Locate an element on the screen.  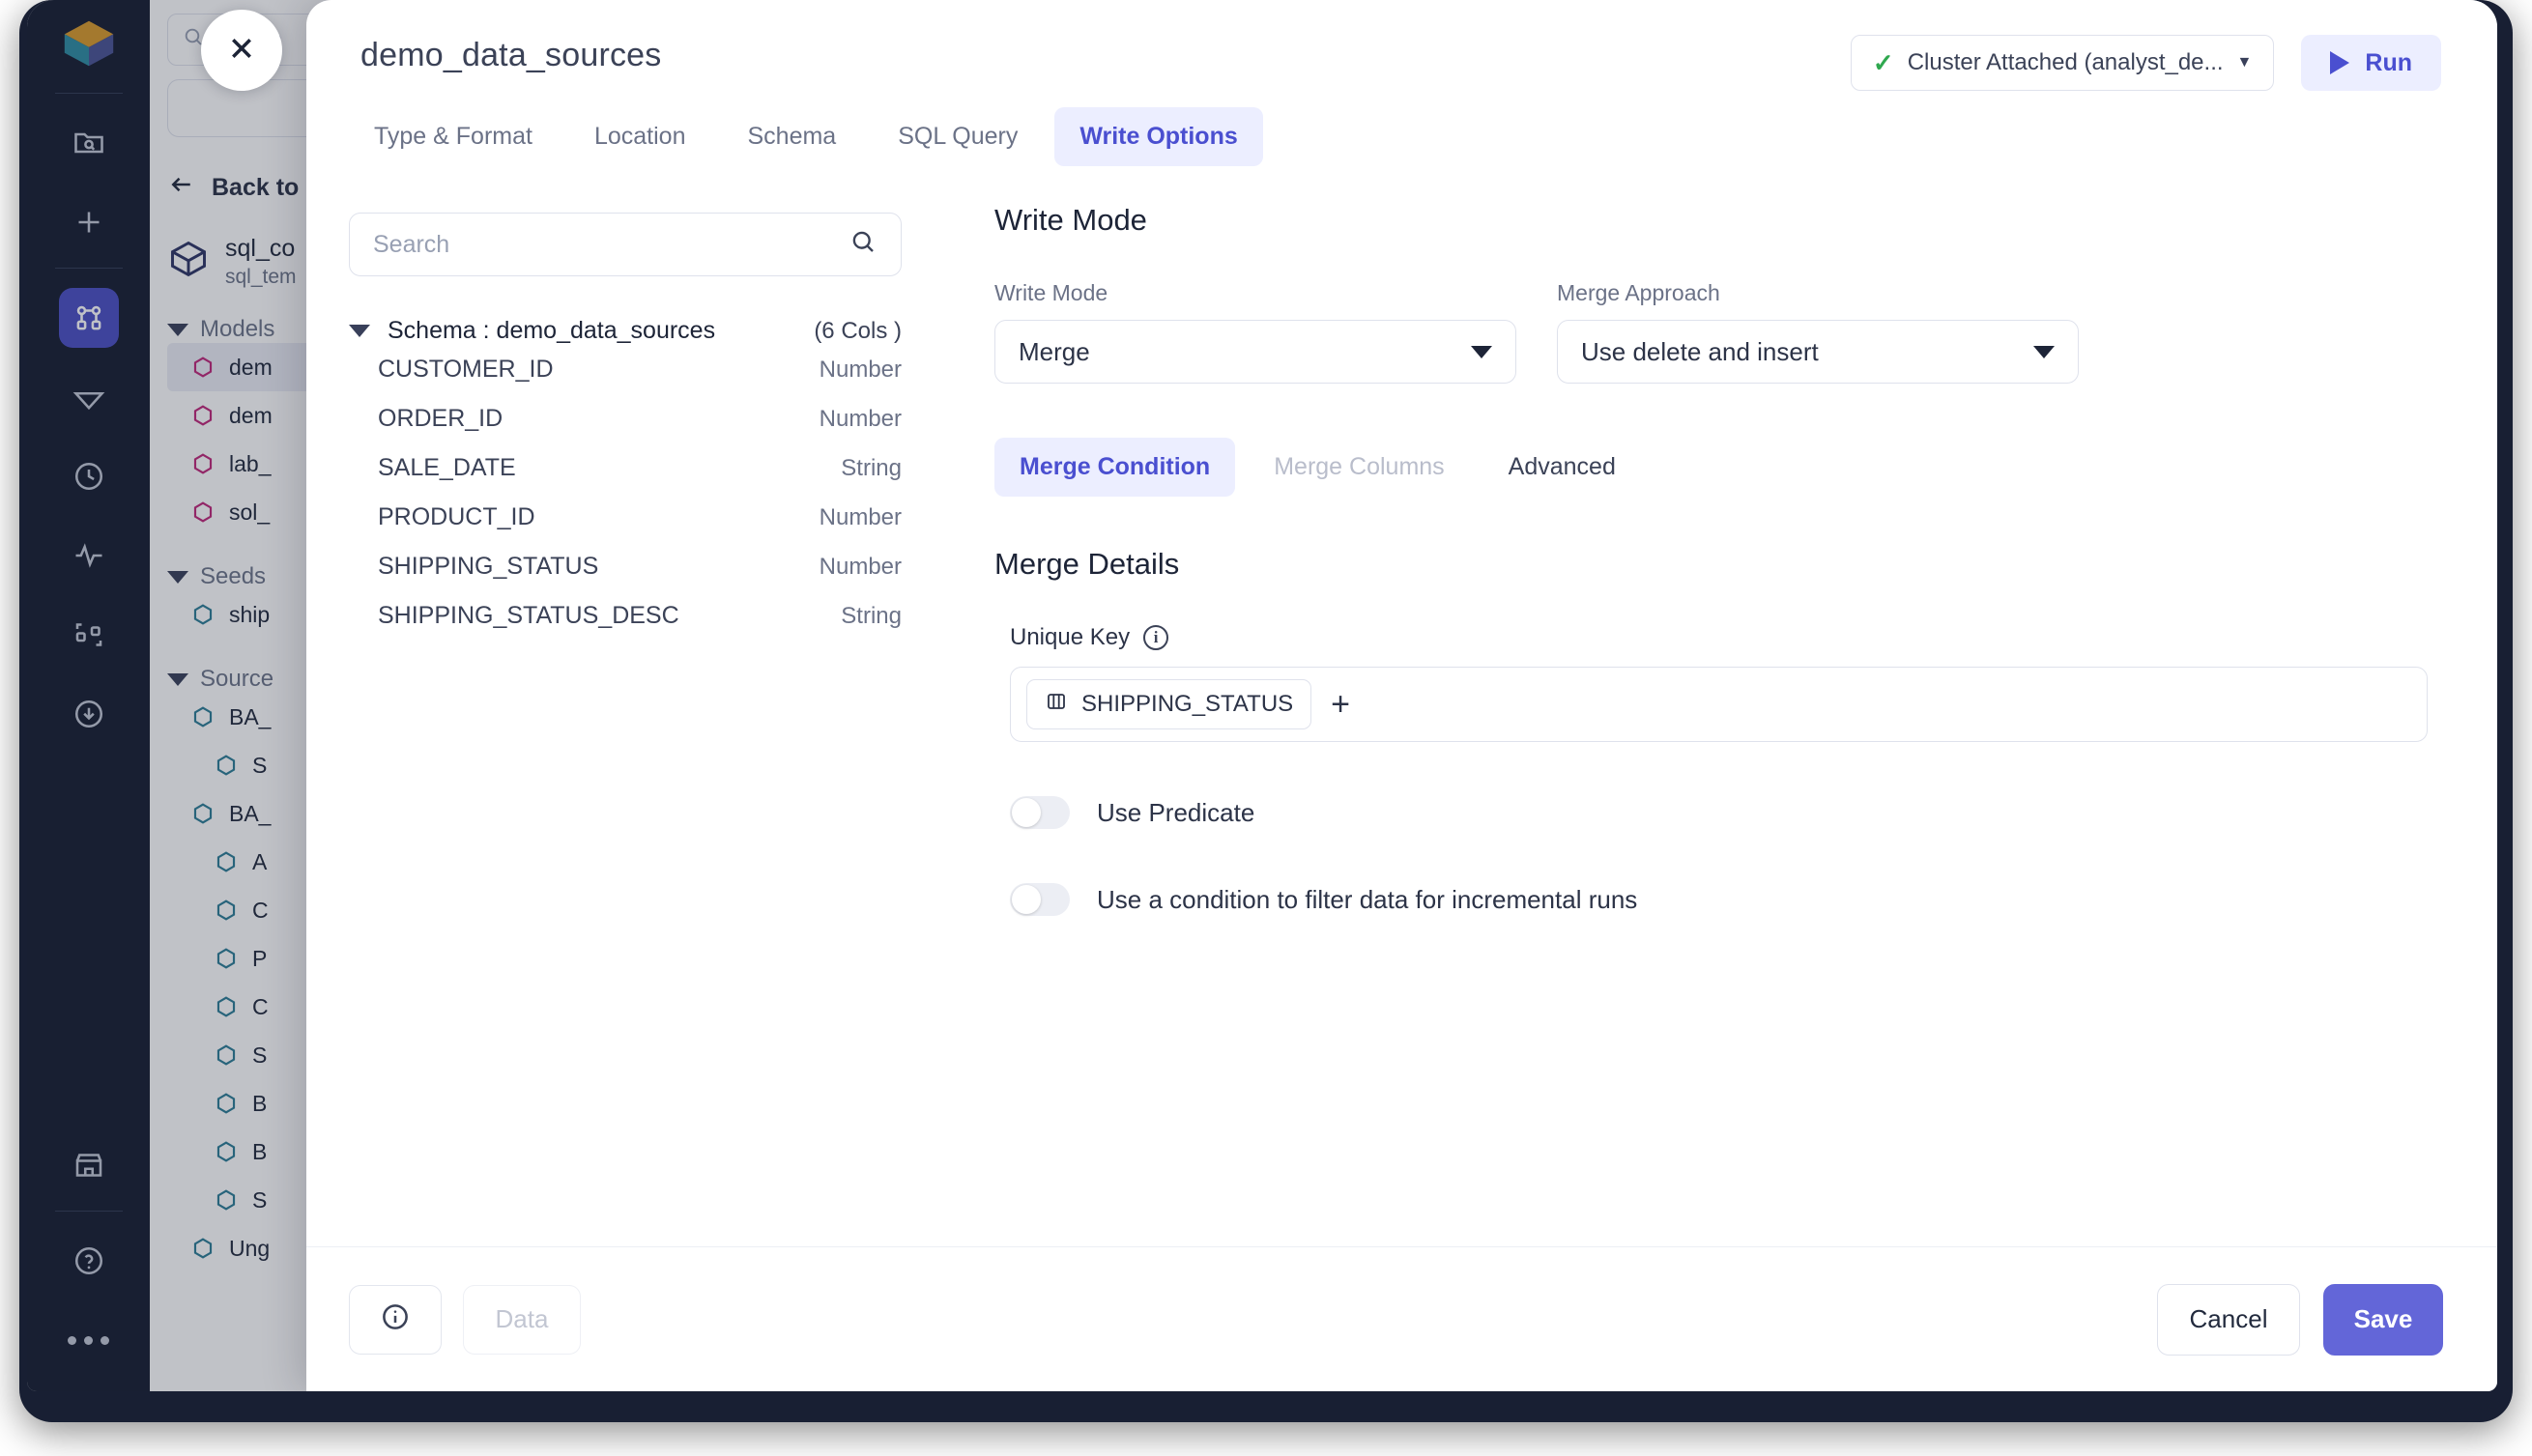
schema-column-row: SALE_DATE String is located at coordinates (626, 468).